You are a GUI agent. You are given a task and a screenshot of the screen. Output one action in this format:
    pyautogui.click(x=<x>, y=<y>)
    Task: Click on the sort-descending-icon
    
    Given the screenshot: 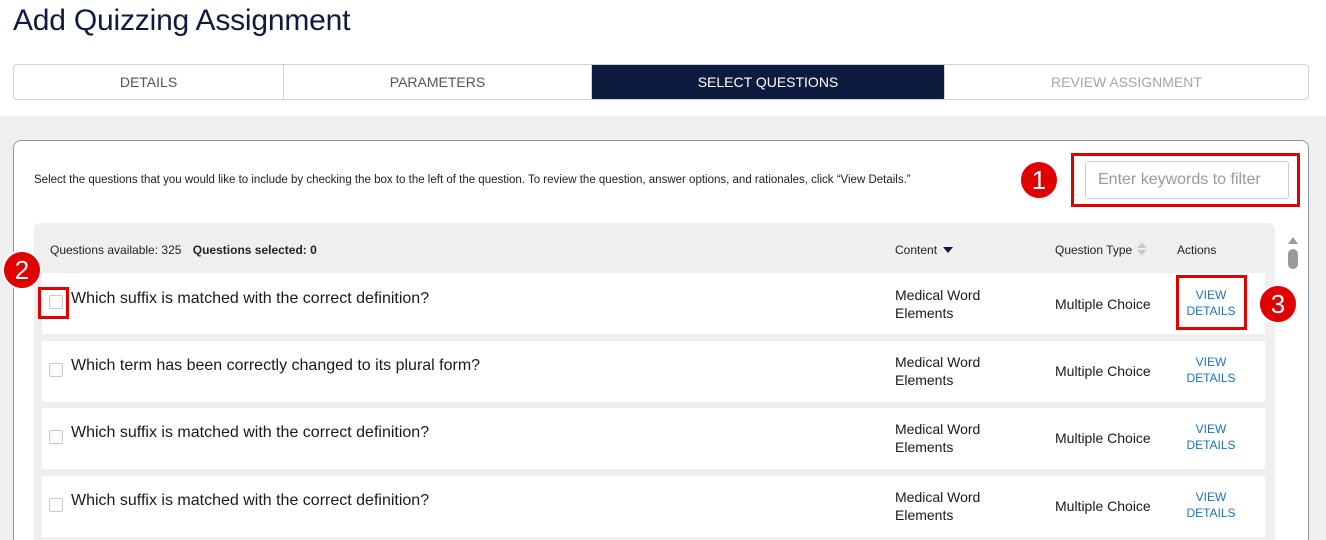 What is the action you would take?
    pyautogui.click(x=948, y=250)
    